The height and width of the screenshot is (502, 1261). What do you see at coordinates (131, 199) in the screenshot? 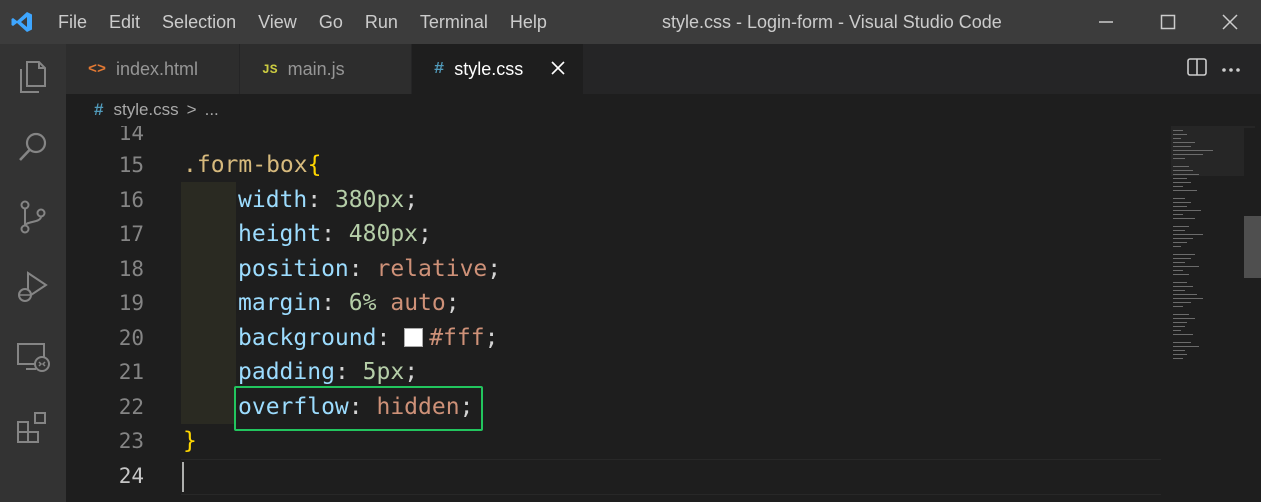
I see `line-number: 16` at bounding box center [131, 199].